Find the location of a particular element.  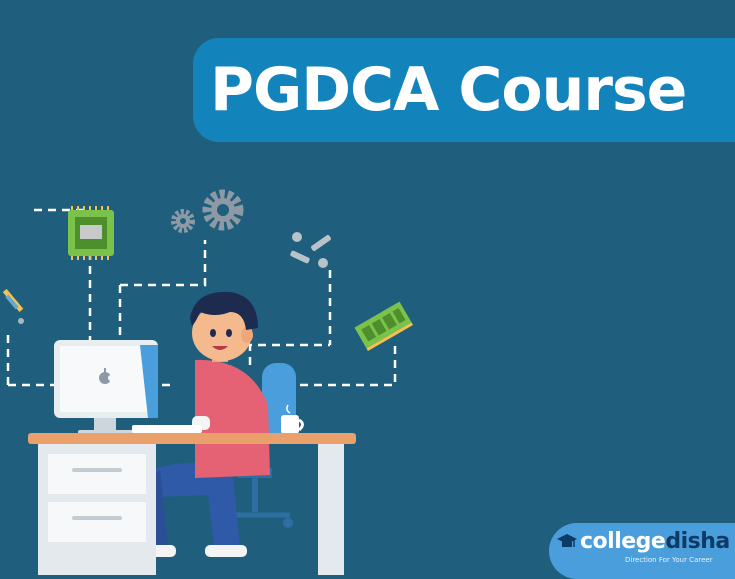

brand-logo-text: collegedisha is located at coordinates (655, 542).